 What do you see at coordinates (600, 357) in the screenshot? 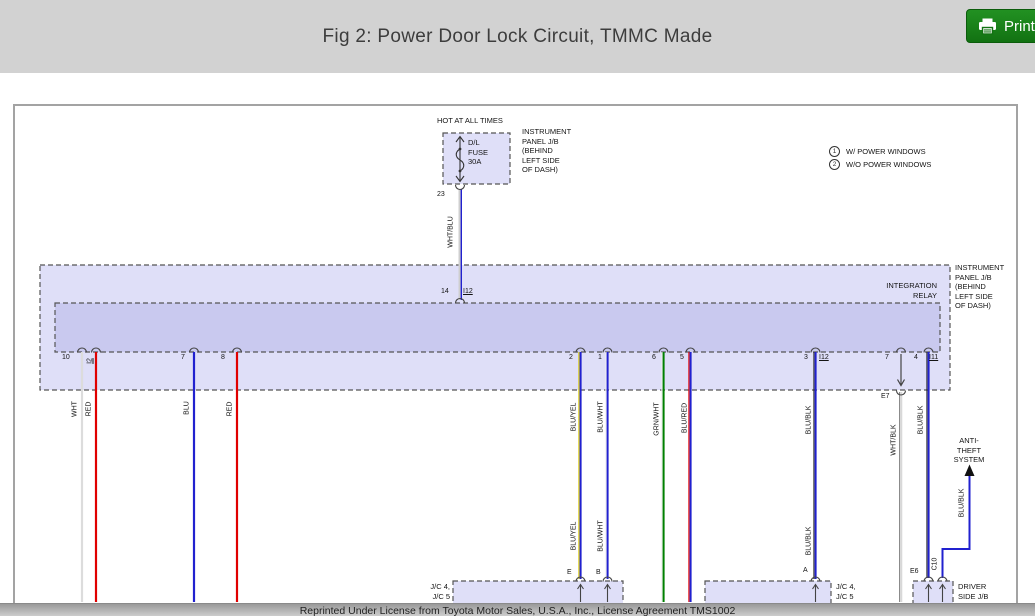
I see `pin-1: 1` at bounding box center [600, 357].